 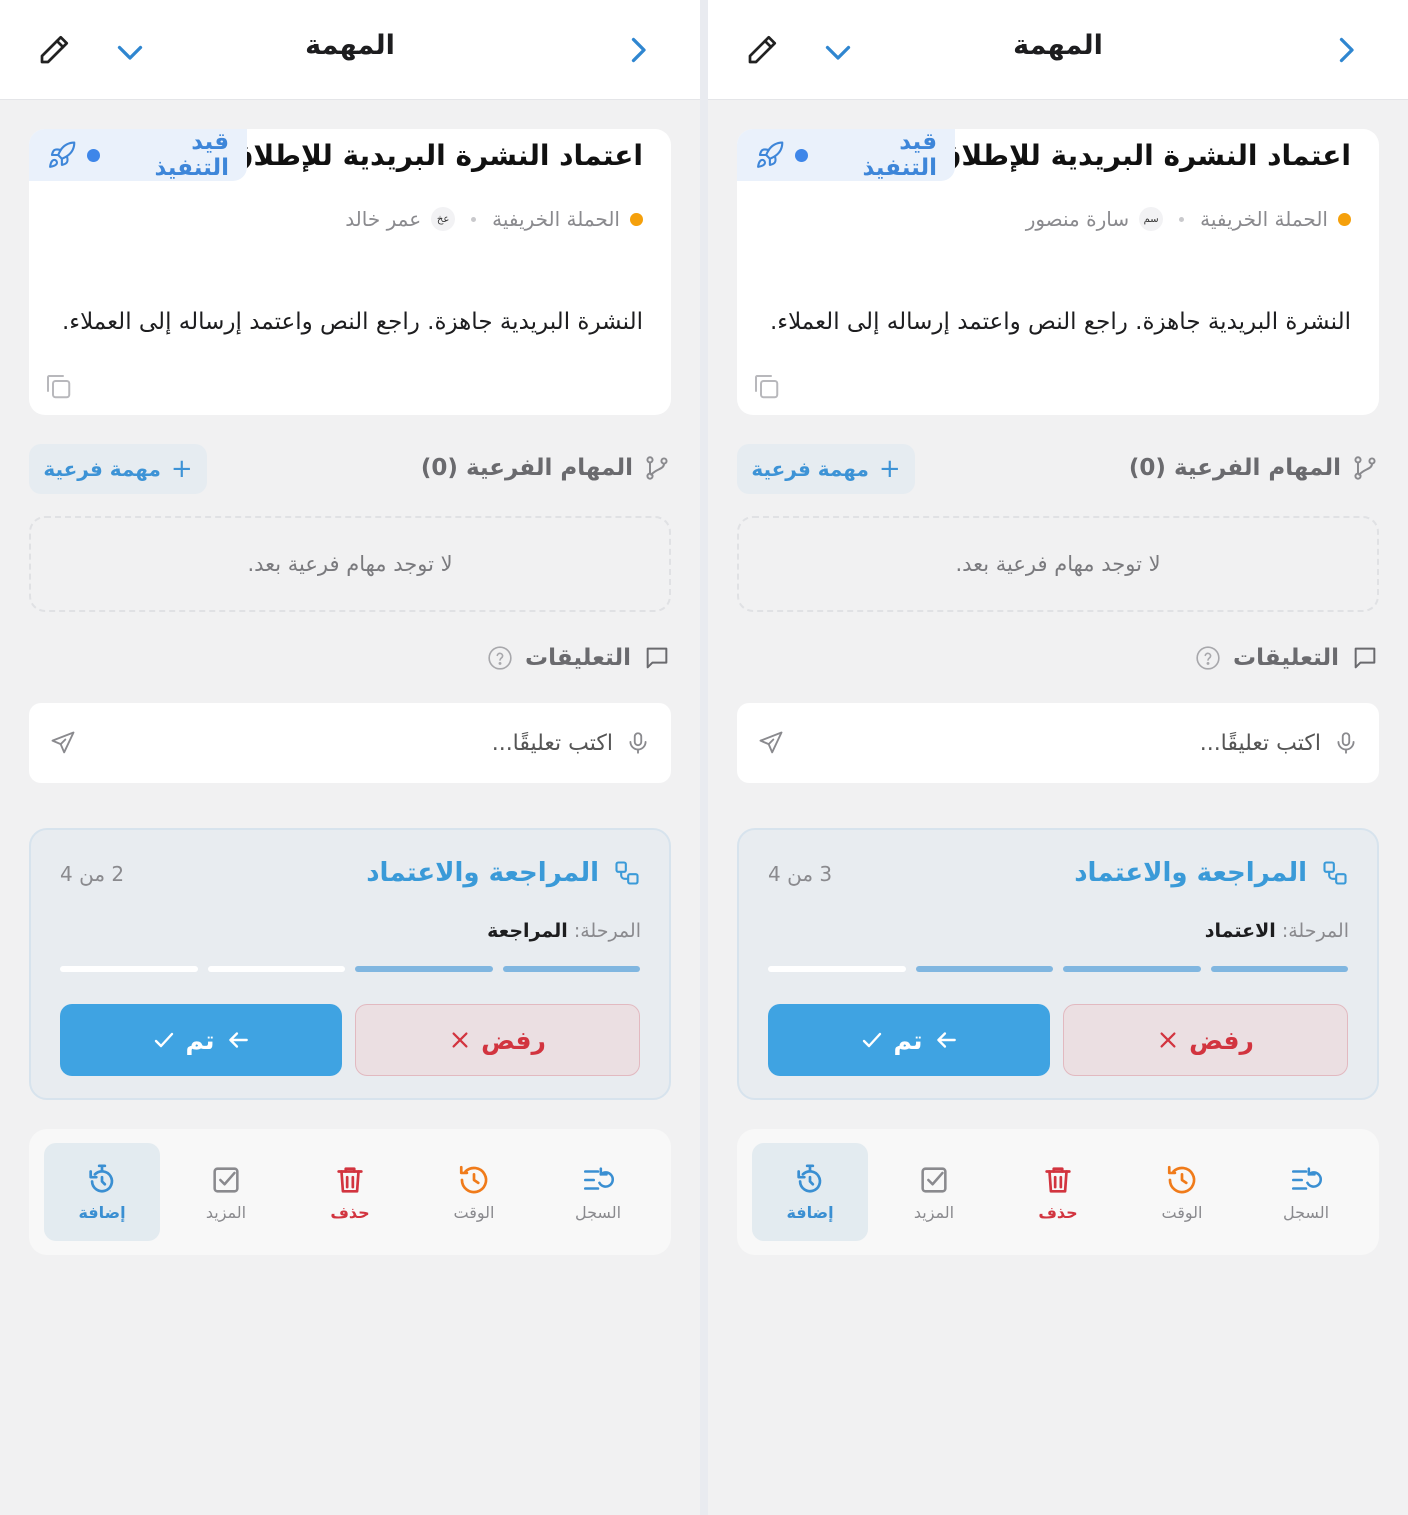 What do you see at coordinates (181, 469) in the screenshot?
I see `plus-icon: +` at bounding box center [181, 469].